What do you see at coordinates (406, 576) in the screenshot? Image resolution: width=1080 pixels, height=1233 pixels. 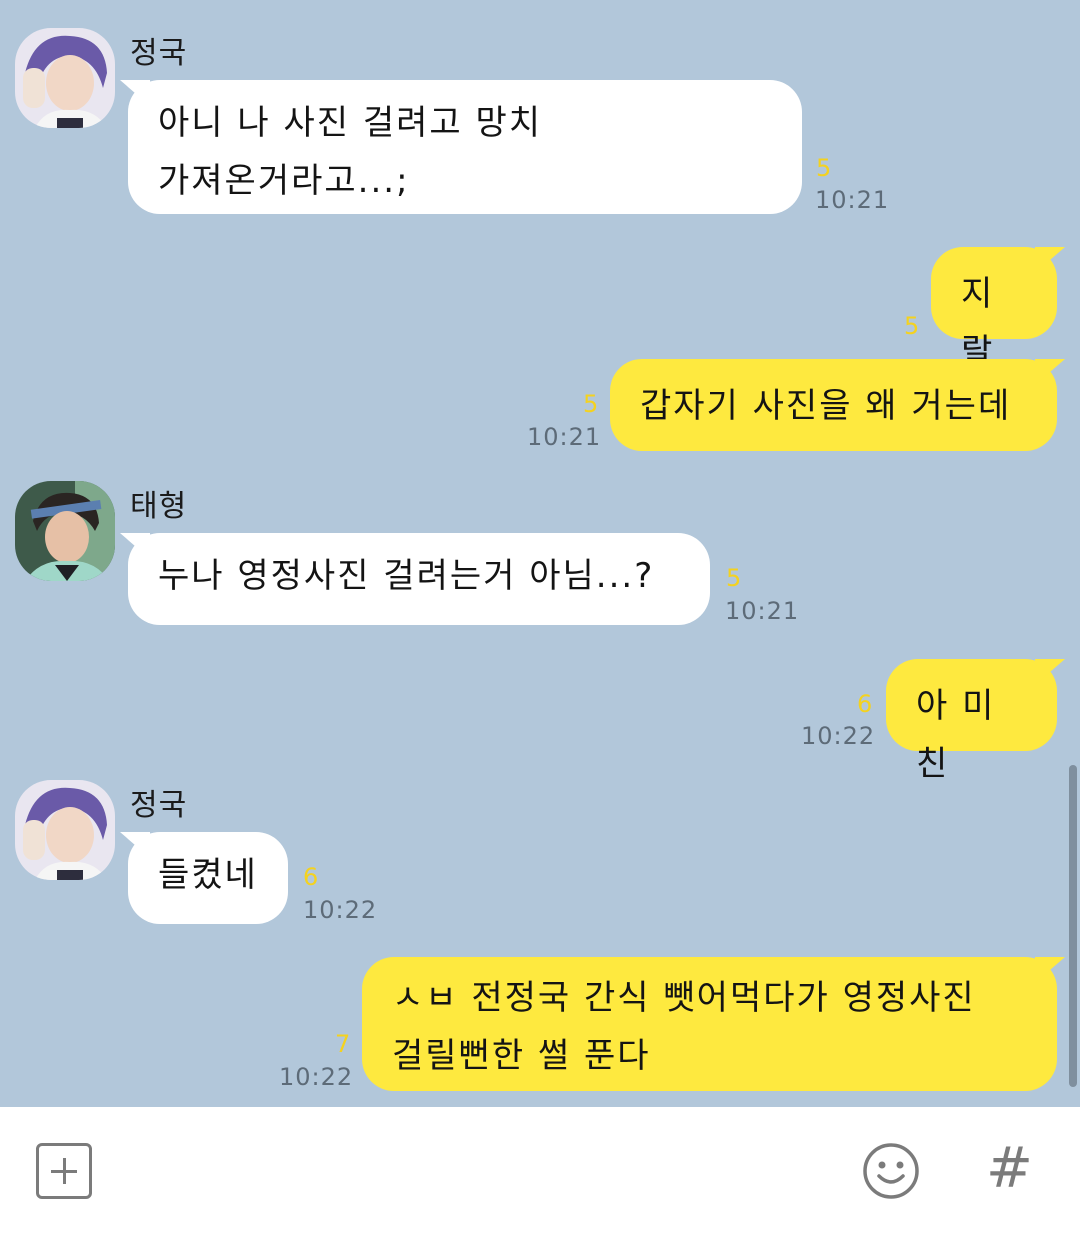 I see `message-text: 누나 영정사진 걸려는거 아님...?` at bounding box center [406, 576].